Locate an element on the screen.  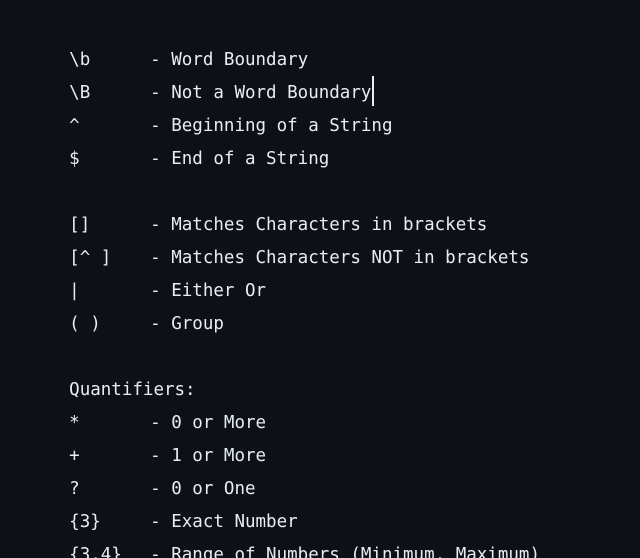
anchor-line-not-word-boundary: \B - Not a Word Boundary is located at coordinates (333, 75).